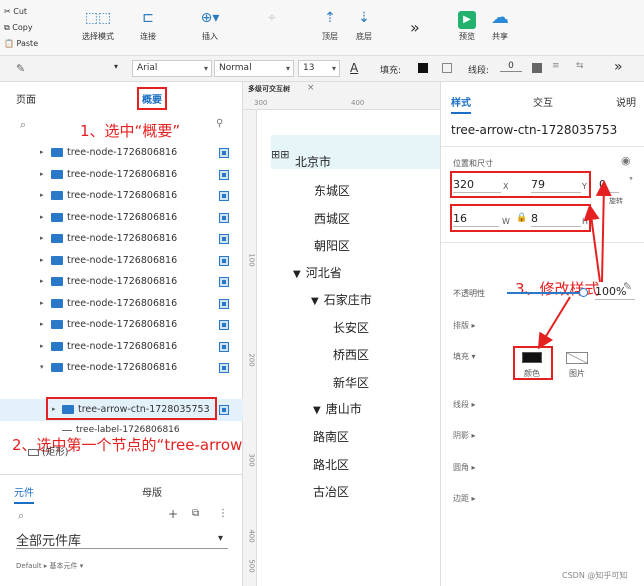 The height and width of the screenshot is (586, 644). Describe the element at coordinates (592, 243) in the screenshot. I see `arrow-to-position` at that location.